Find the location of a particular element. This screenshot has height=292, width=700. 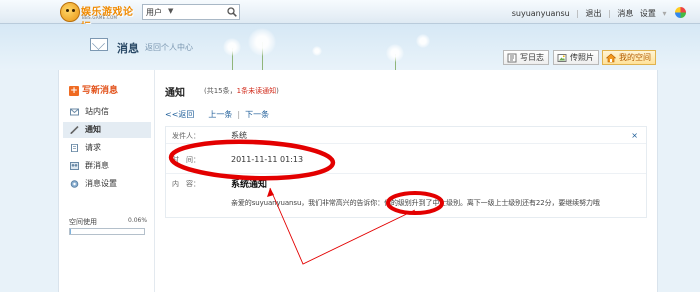

search-box: 用户 ▼ is located at coordinates (191, 12).